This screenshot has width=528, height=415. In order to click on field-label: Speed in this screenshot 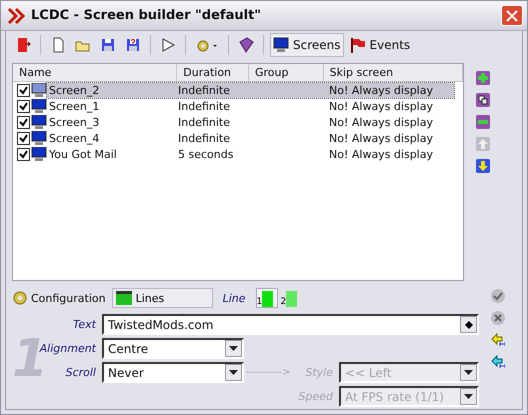, I will do `click(316, 396)`.